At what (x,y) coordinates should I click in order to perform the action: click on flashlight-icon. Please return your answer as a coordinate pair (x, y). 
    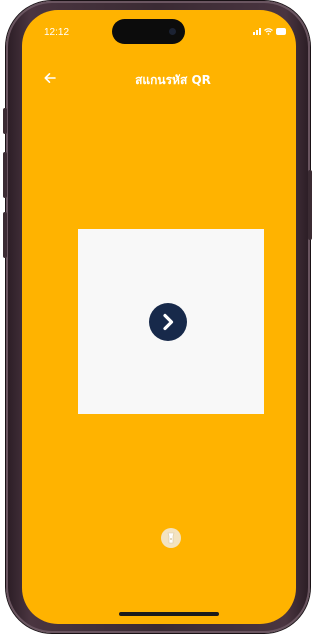
    Looking at the image, I should click on (171, 538).